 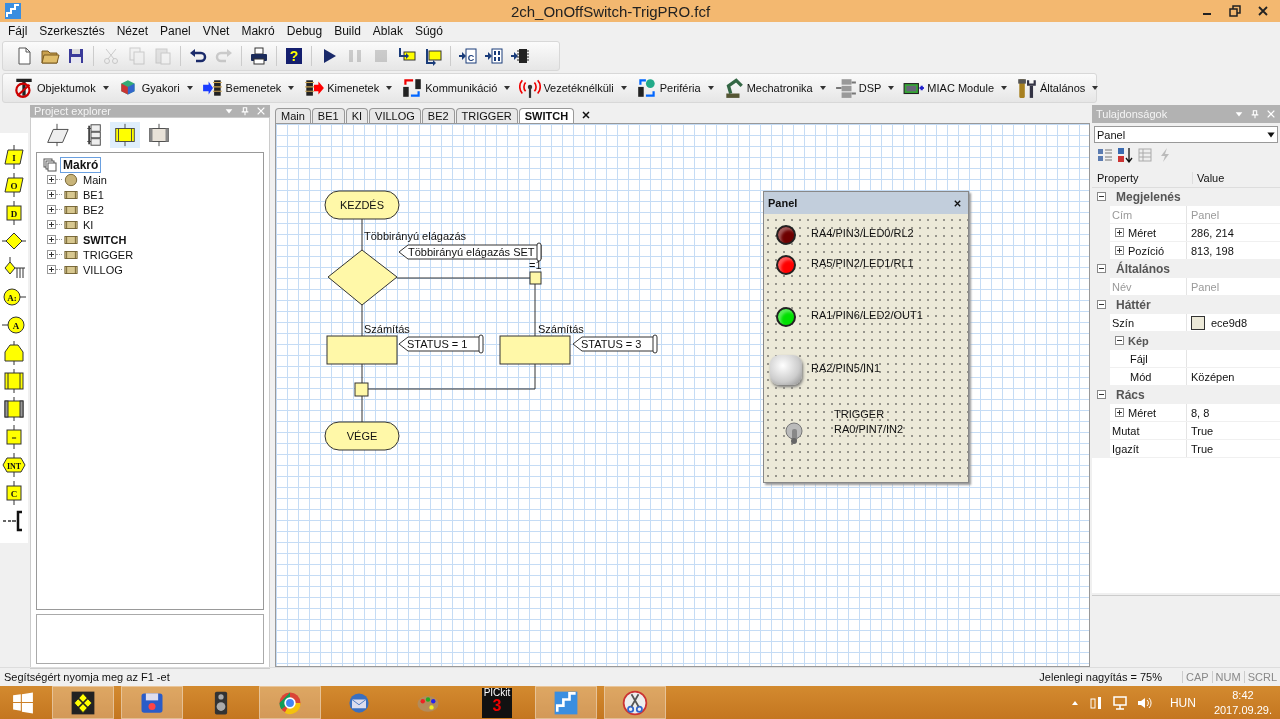 What do you see at coordinates (14, 381) in the screenshot?
I see `macro-tool-icon` at bounding box center [14, 381].